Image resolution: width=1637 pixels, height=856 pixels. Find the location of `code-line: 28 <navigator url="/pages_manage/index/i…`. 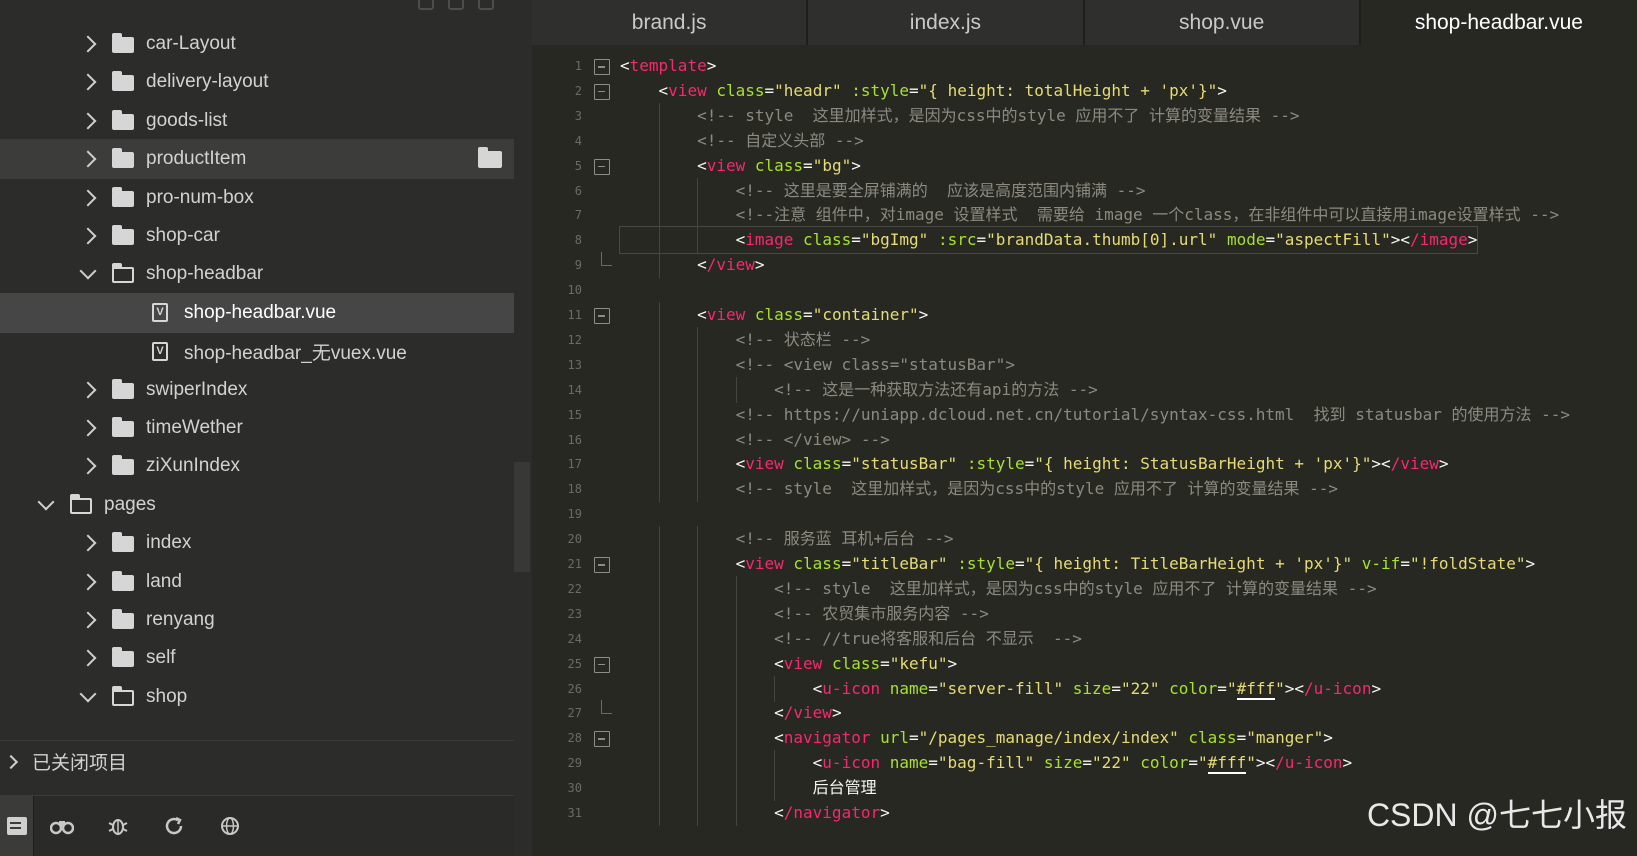

code-line: 28 <navigator url="/pages_manage/index/i… is located at coordinates (1084, 738).